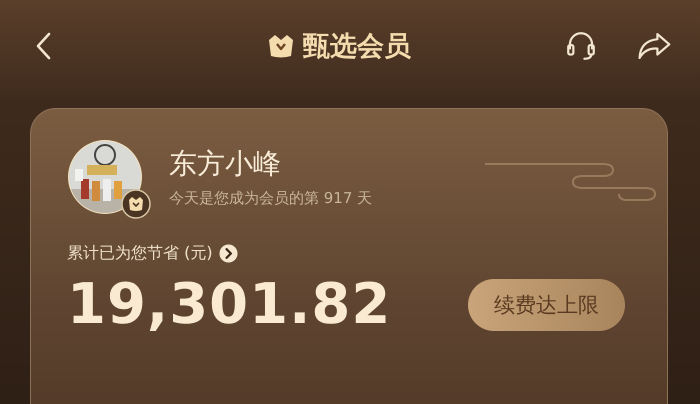 This screenshot has height=404, width=700. I want to click on membership-days-text: 今天是您成为会员的第 917 天, so click(270, 198).